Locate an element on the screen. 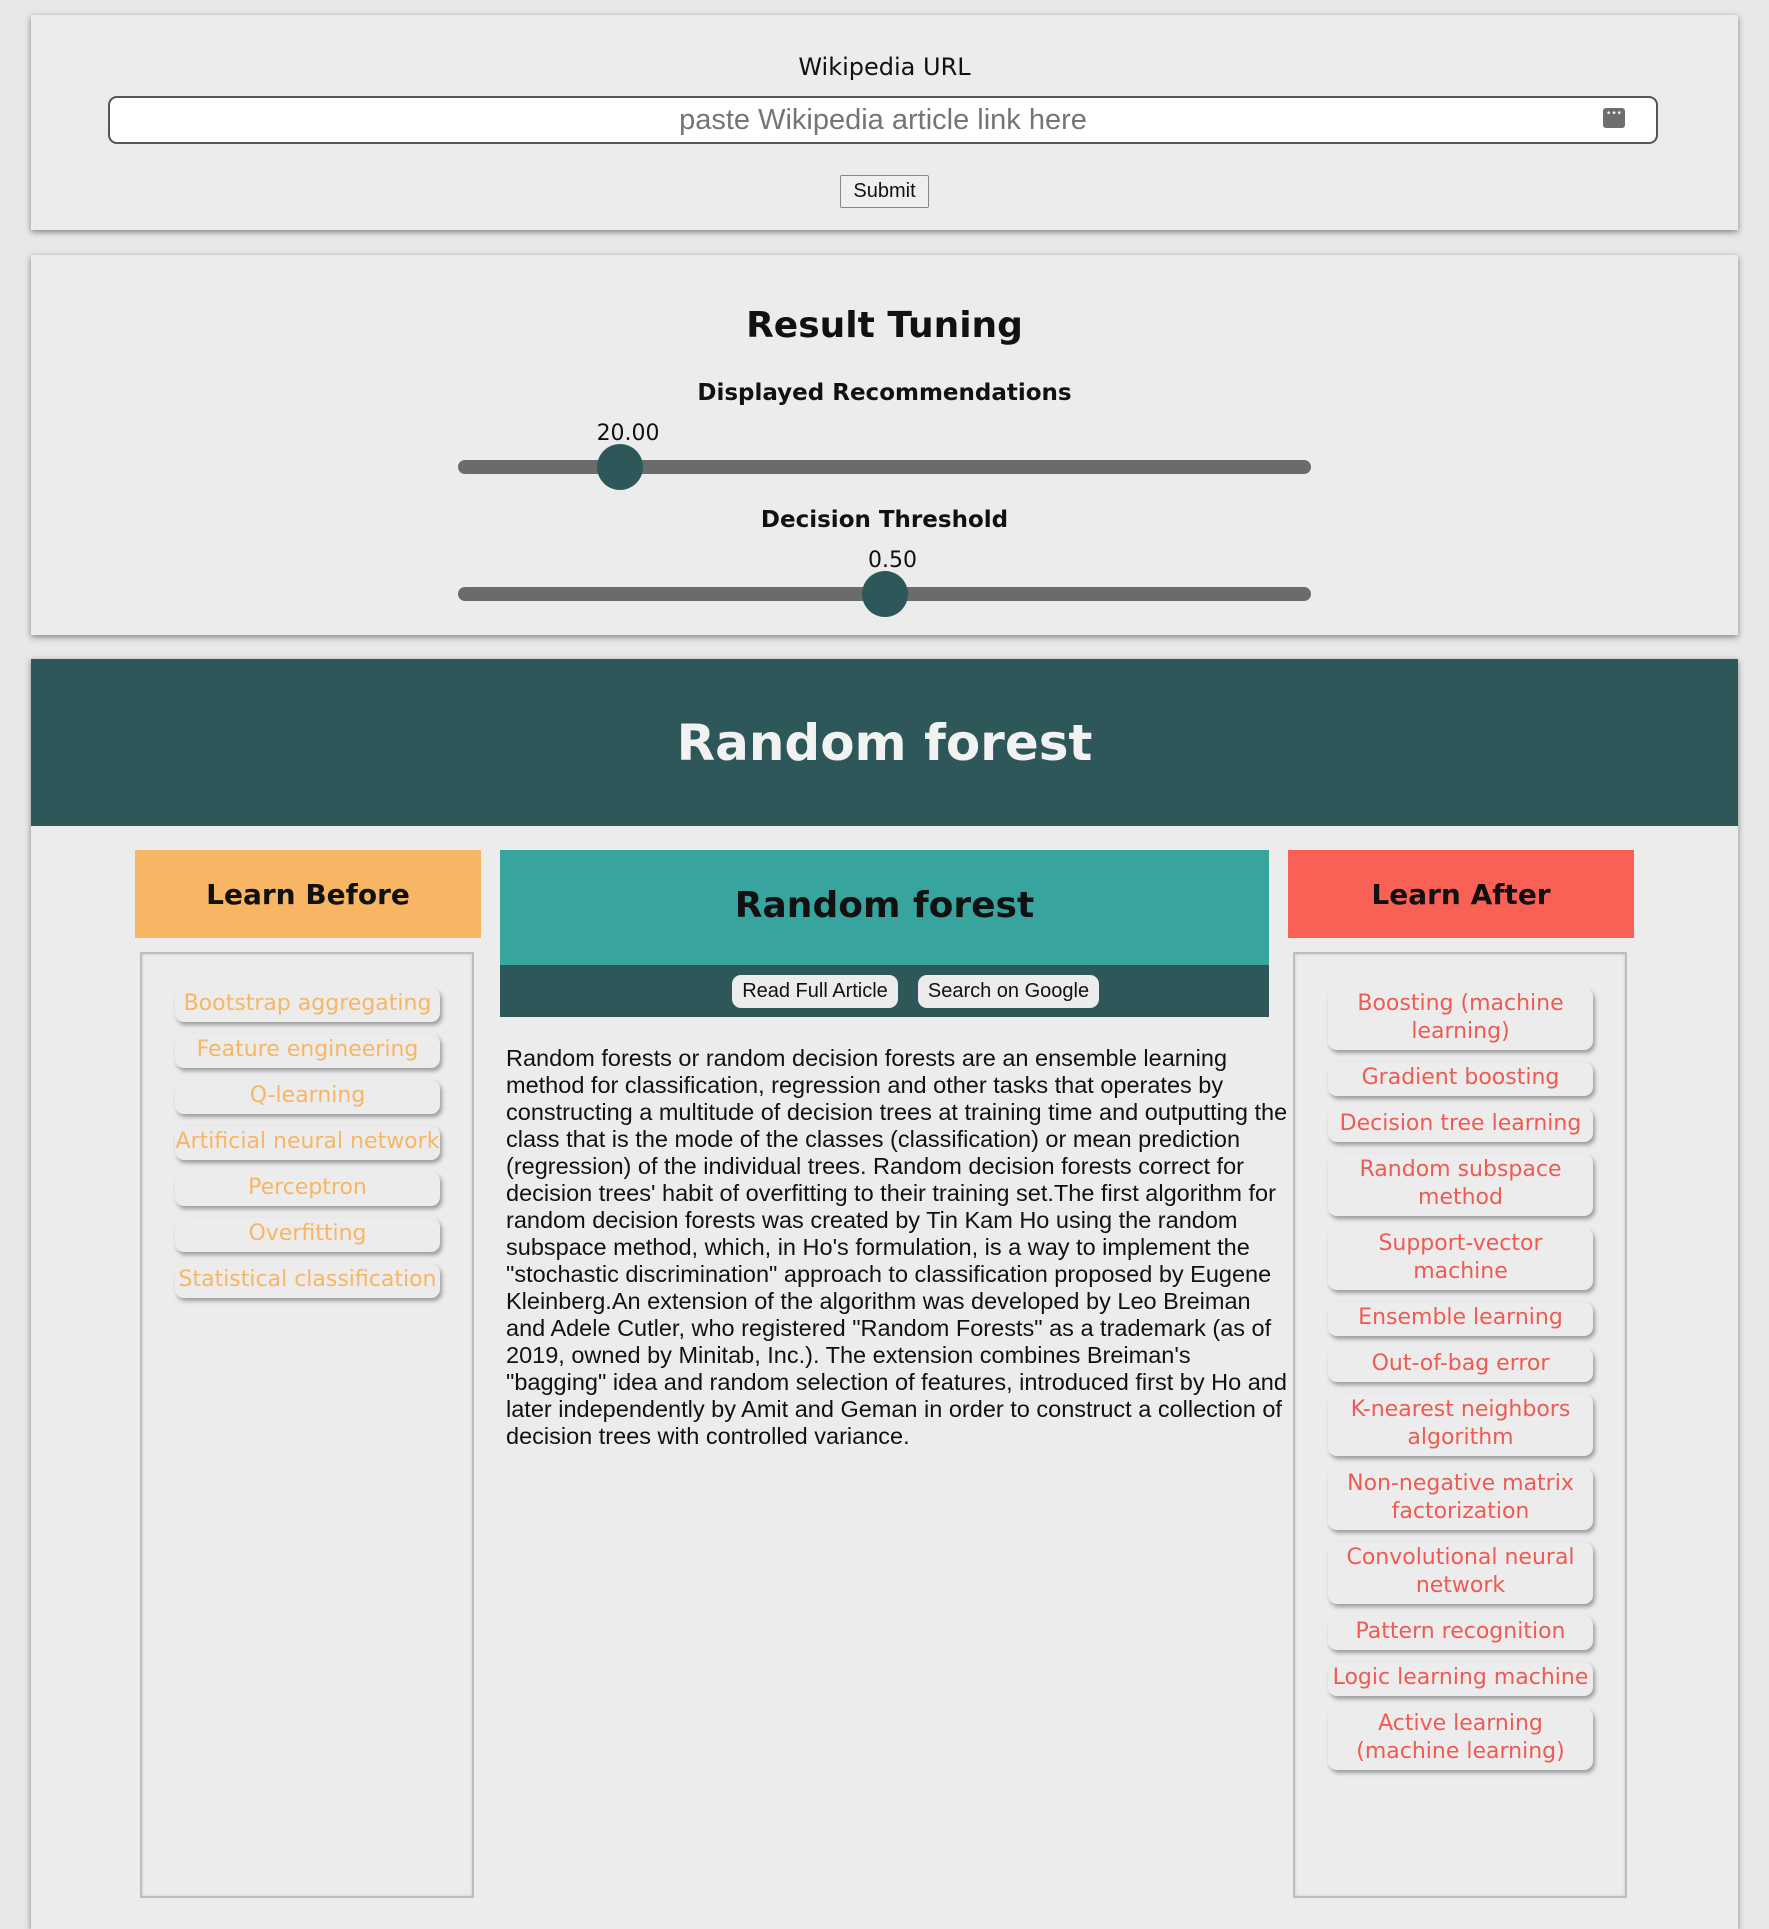 The width and height of the screenshot is (1769, 1929). article-title: Random forest is located at coordinates (884, 905).